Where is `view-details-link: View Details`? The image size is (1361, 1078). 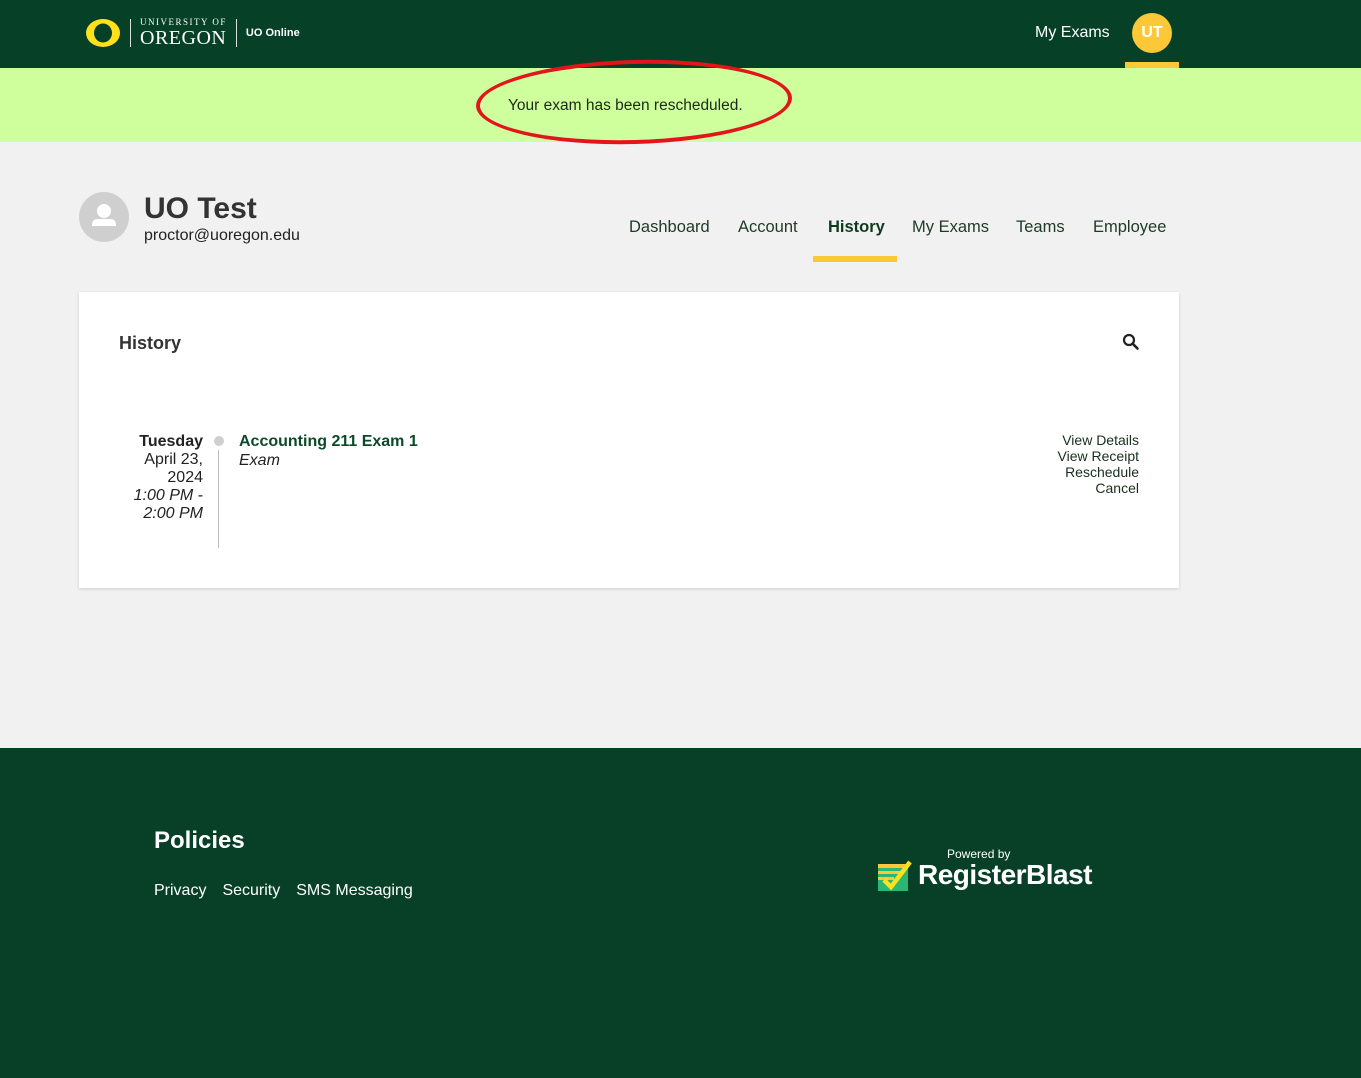
view-details-link: View Details is located at coordinates (1098, 440).